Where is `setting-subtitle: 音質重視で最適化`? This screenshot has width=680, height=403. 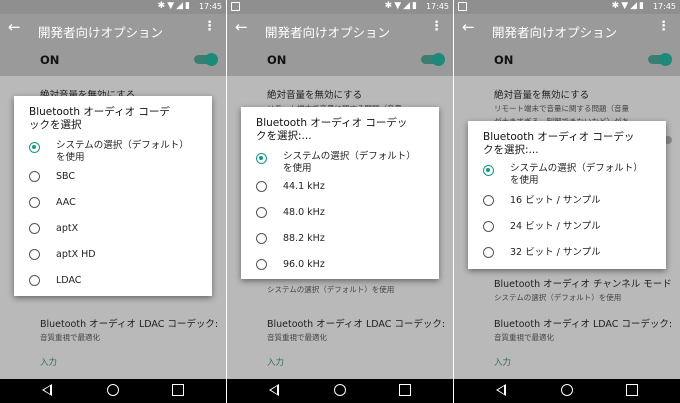 setting-subtitle: 音質重視で最適化 is located at coordinates (70, 337).